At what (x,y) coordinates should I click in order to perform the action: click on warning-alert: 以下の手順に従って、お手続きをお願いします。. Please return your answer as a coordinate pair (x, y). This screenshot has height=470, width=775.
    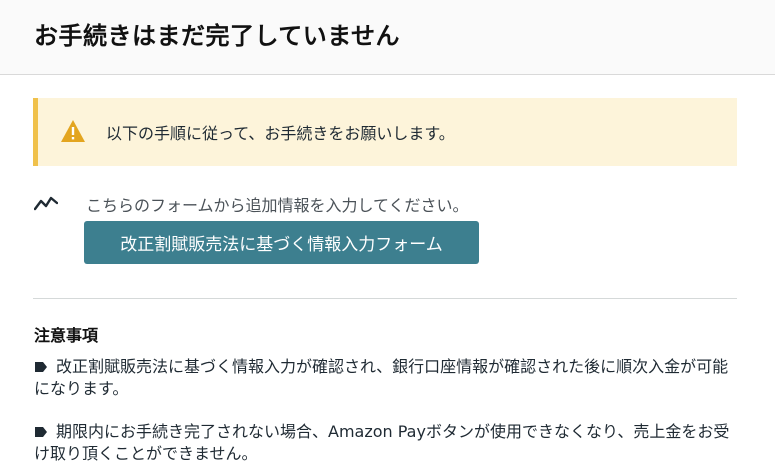
    Looking at the image, I should click on (385, 132).